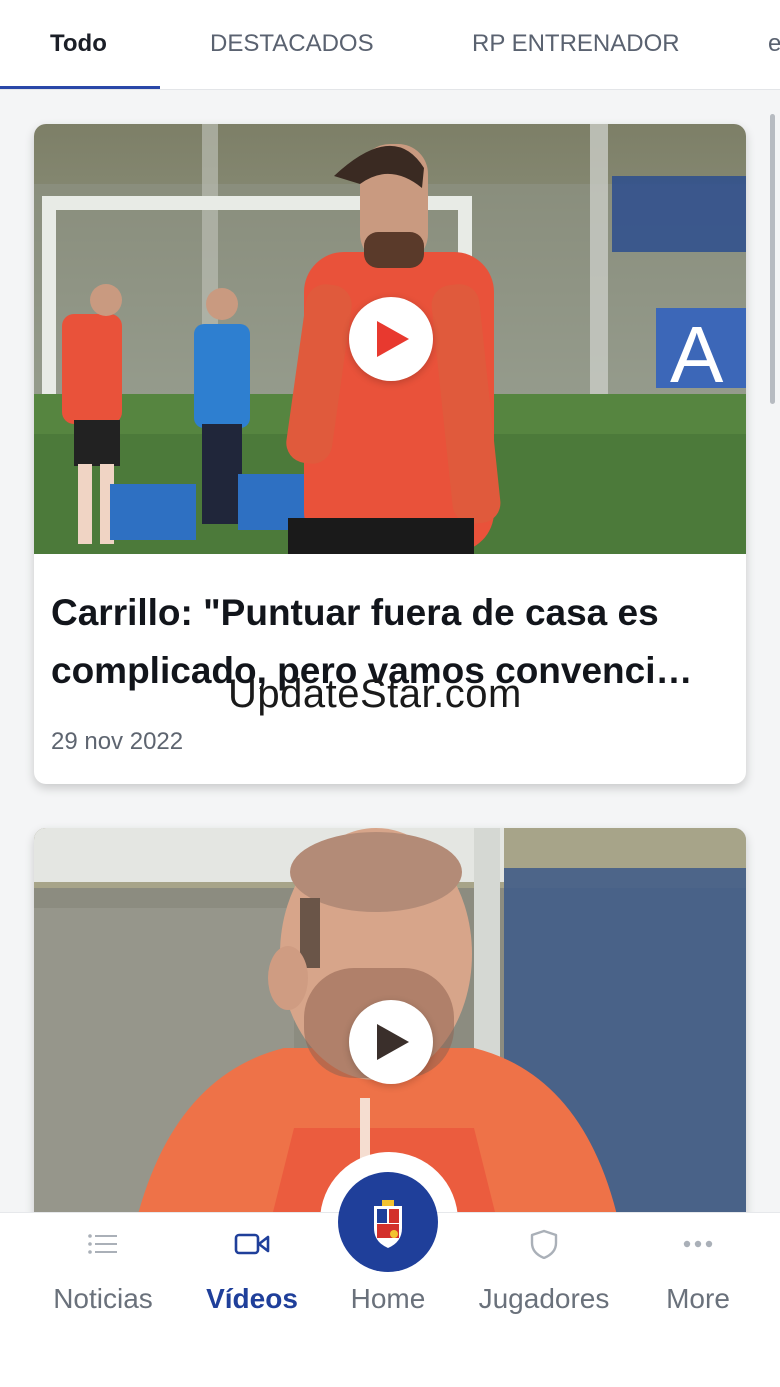 This screenshot has width=780, height=1387. Describe the element at coordinates (576, 44) in the screenshot. I see `tab-rp-entrenador: RP ENTRENADOR` at that location.